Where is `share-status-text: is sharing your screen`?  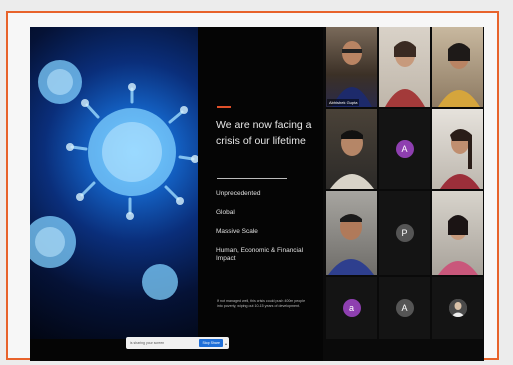
share-status-text: is sharing your screen is located at coordinates (147, 343).